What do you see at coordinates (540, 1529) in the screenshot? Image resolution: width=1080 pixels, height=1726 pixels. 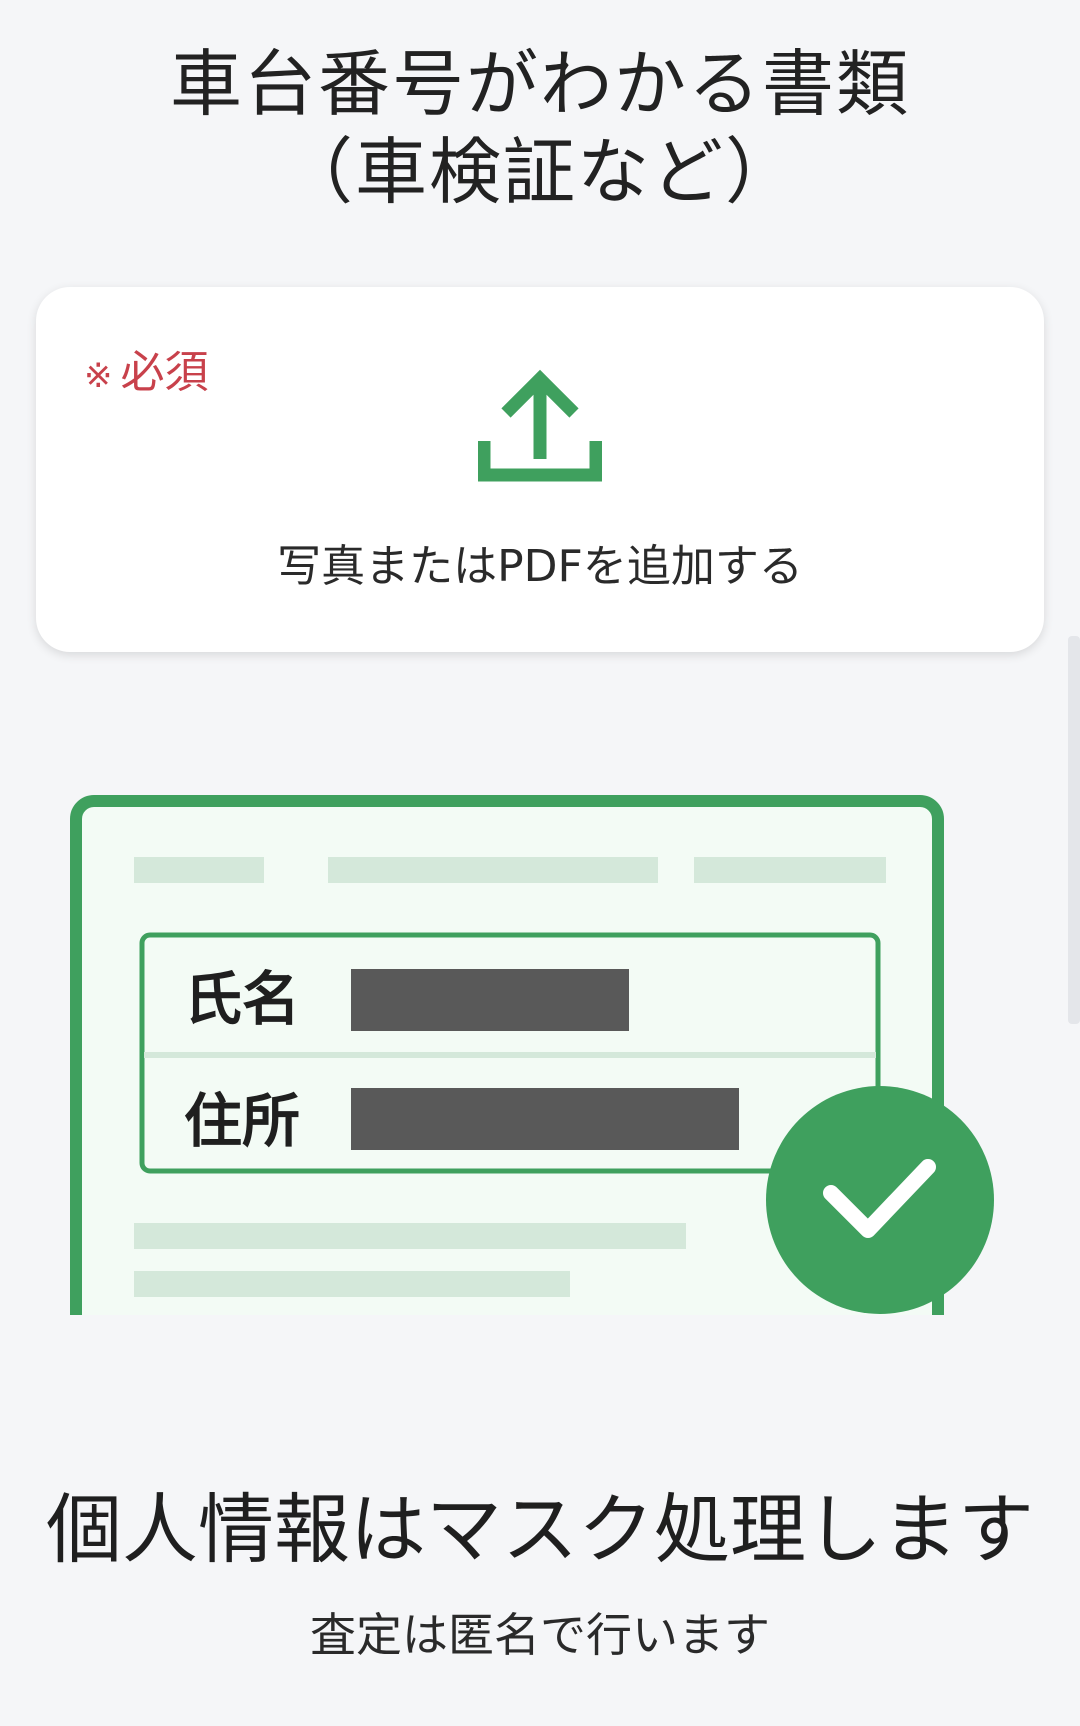 I see `privacy-caption: 個人情報はマスク処理します` at bounding box center [540, 1529].